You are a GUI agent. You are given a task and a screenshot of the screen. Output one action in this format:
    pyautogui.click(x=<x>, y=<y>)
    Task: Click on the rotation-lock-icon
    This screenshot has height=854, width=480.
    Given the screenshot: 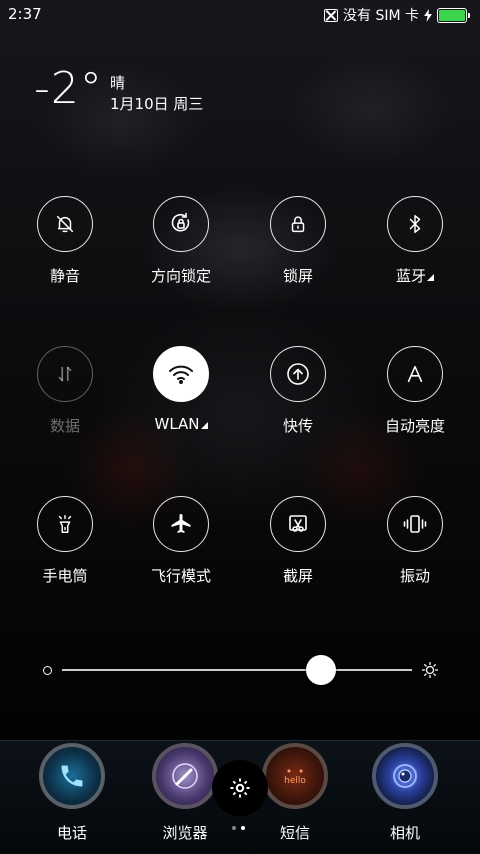 What is the action you would take?
    pyautogui.click(x=180, y=222)
    